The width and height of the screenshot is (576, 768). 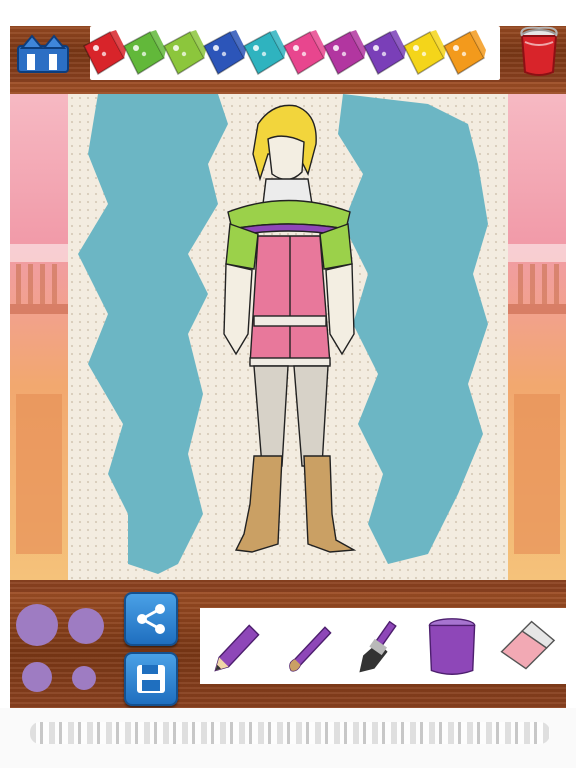 What do you see at coordinates (528, 645) in the screenshot?
I see `eraser-icon` at bounding box center [528, 645].